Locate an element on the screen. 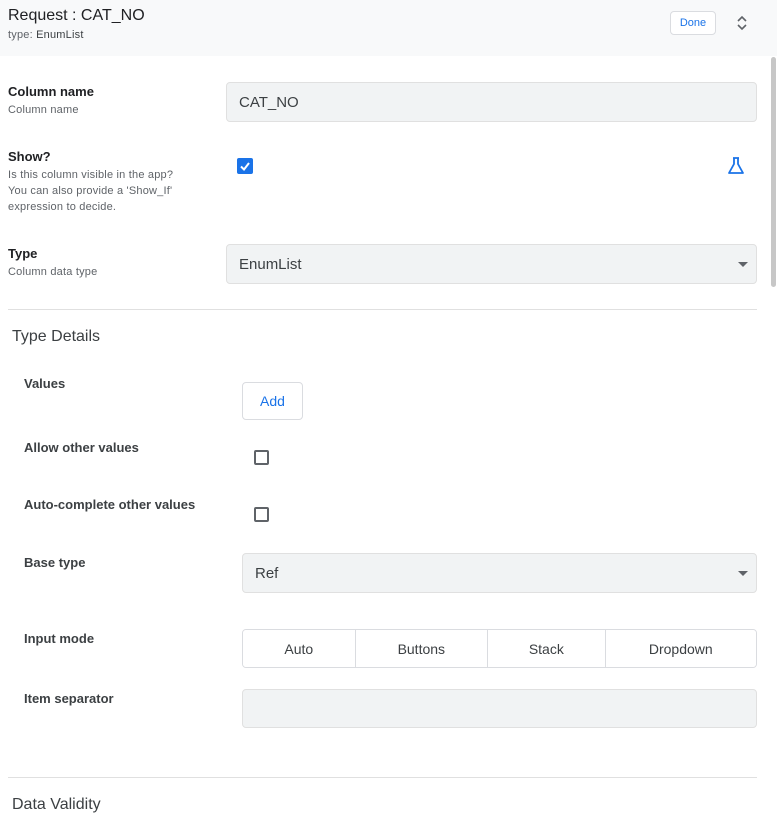 This screenshot has width=777, height=829. show-label: Show? is located at coordinates (29, 156).